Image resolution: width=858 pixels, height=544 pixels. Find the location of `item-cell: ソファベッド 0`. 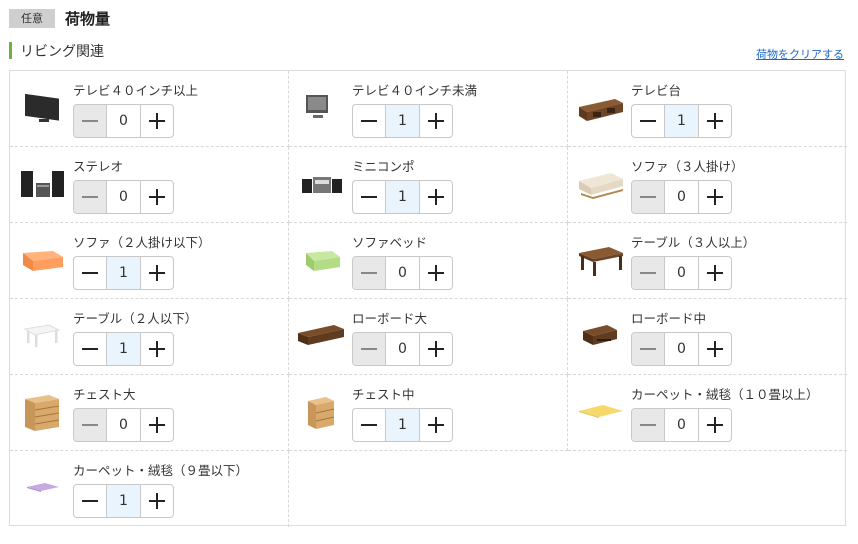

item-cell: ソファベッド 0 is located at coordinates (428, 261).